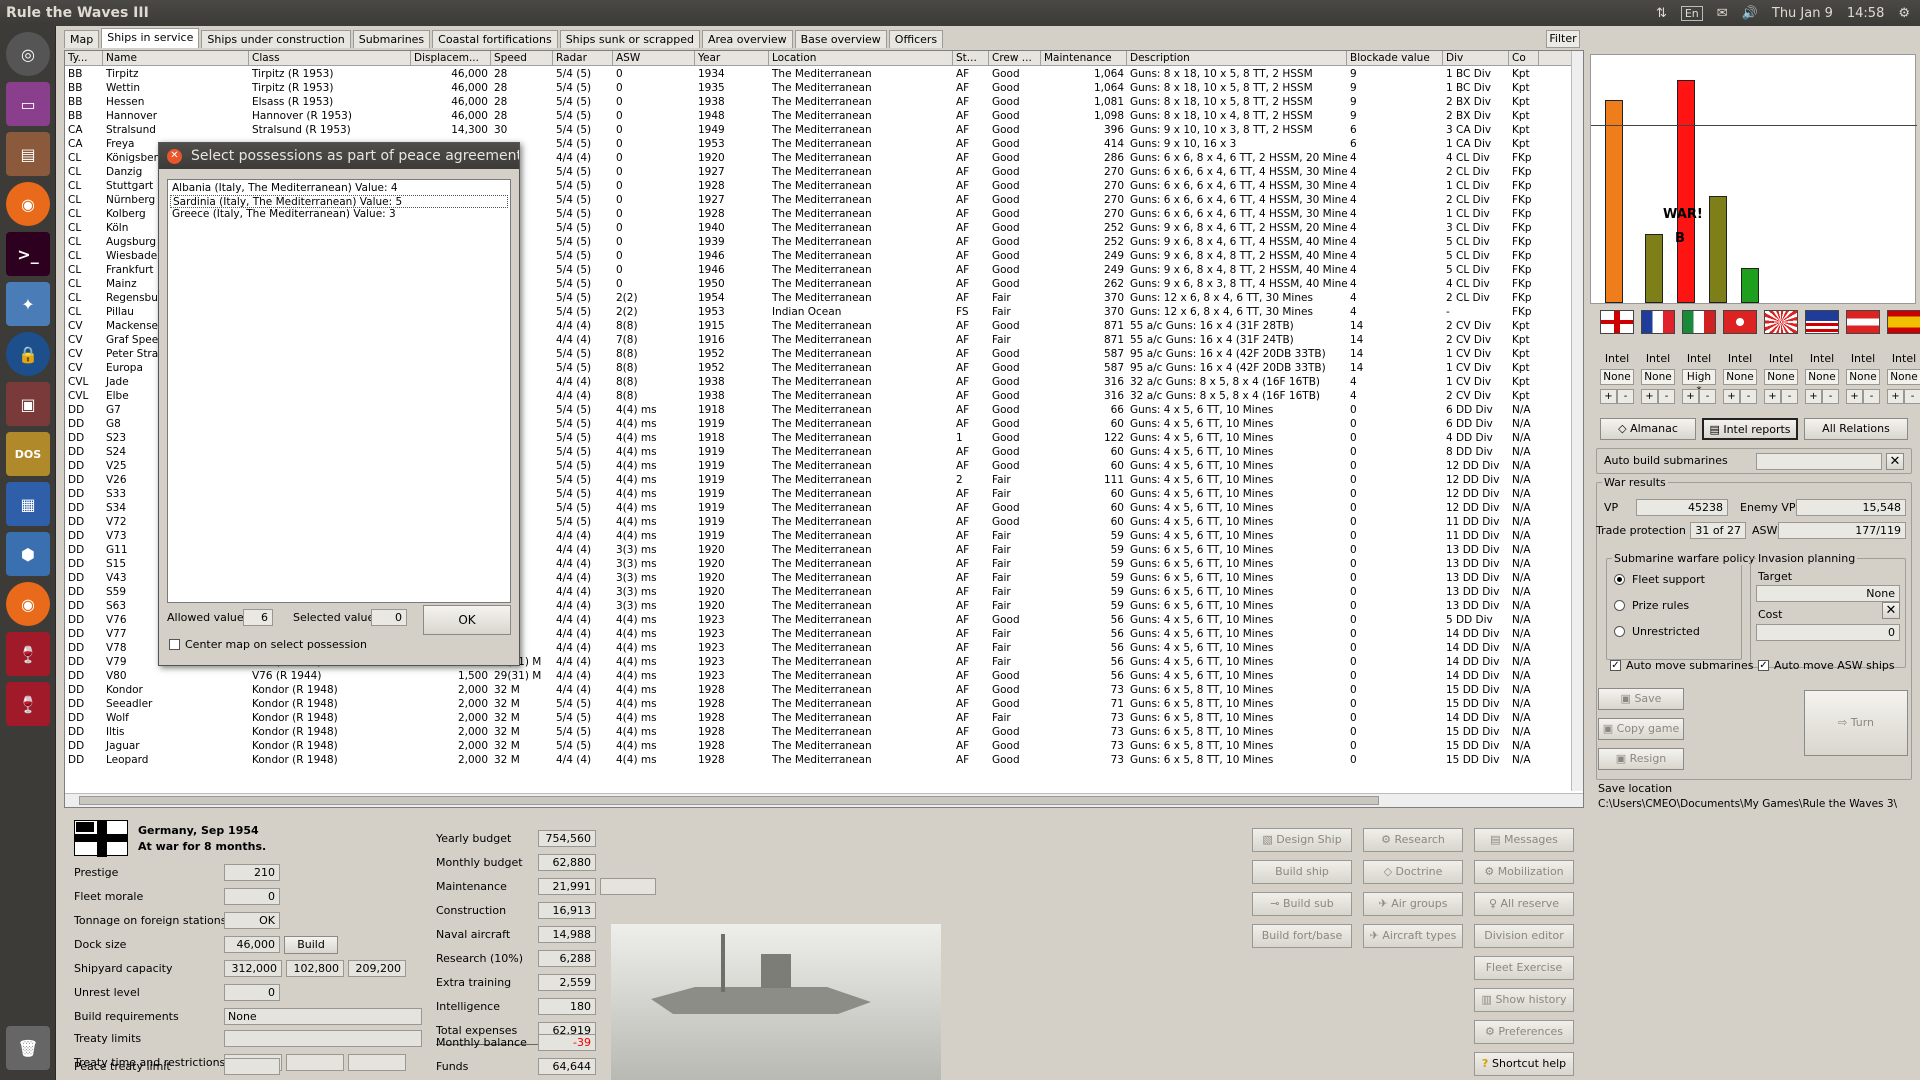 Image resolution: width=1920 pixels, height=1080 pixels. What do you see at coordinates (1856, 723) in the screenshot?
I see `turn-button: ⇨ Turn` at bounding box center [1856, 723].